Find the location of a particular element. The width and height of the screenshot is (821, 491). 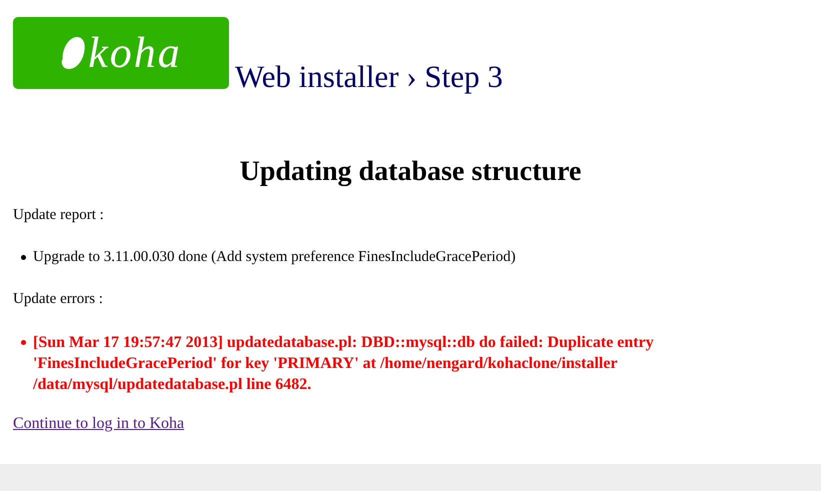

report-label: Update report : is located at coordinates (59, 215).